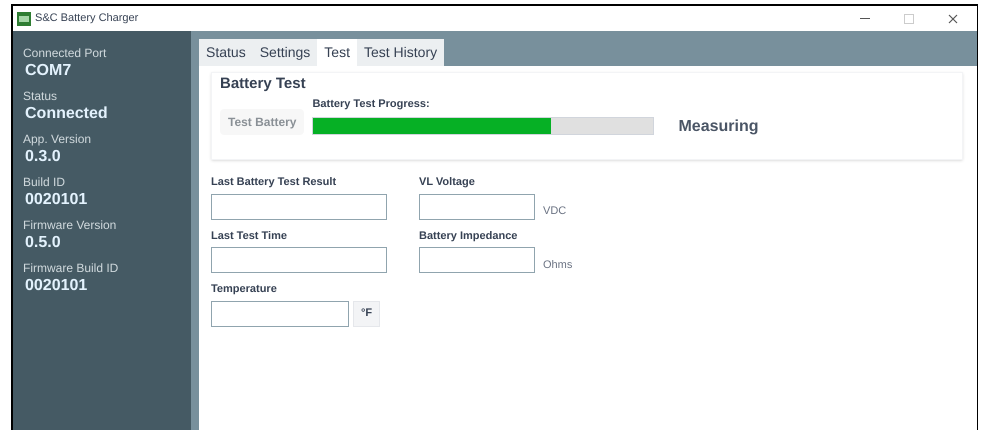 The width and height of the screenshot is (984, 430). I want to click on progress-label: Battery Test Progress:, so click(371, 104).